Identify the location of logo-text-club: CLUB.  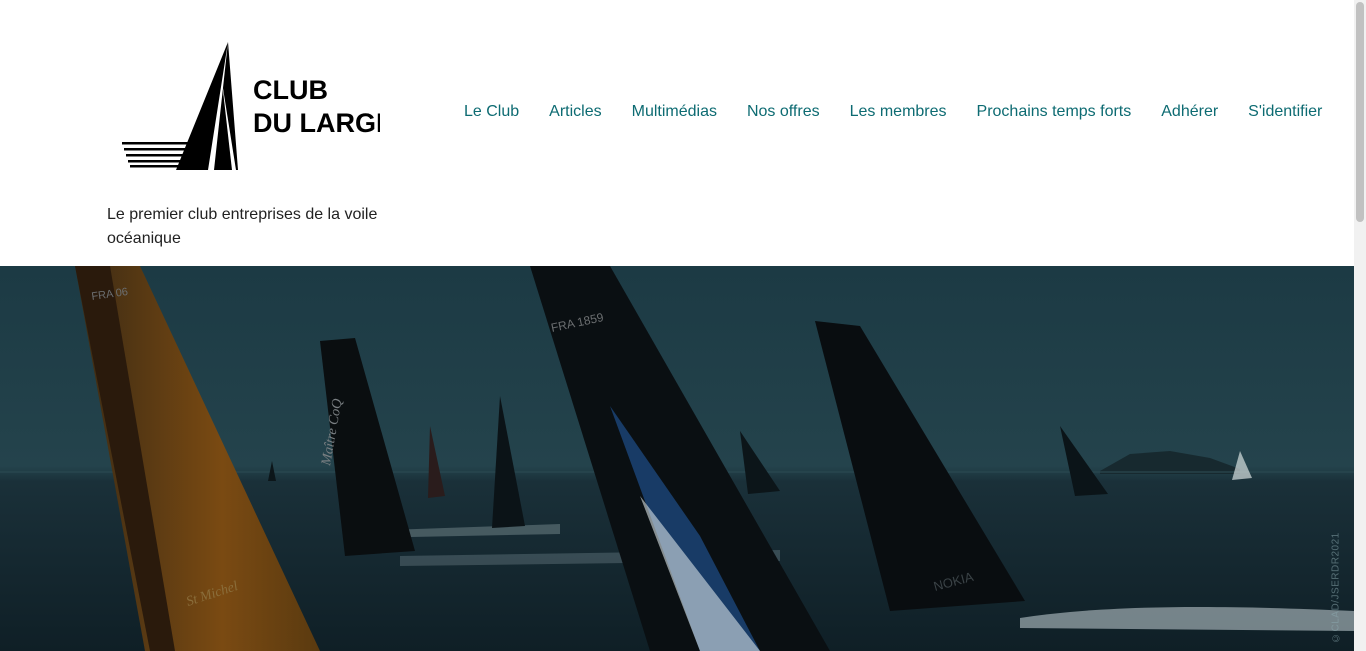
(290, 90).